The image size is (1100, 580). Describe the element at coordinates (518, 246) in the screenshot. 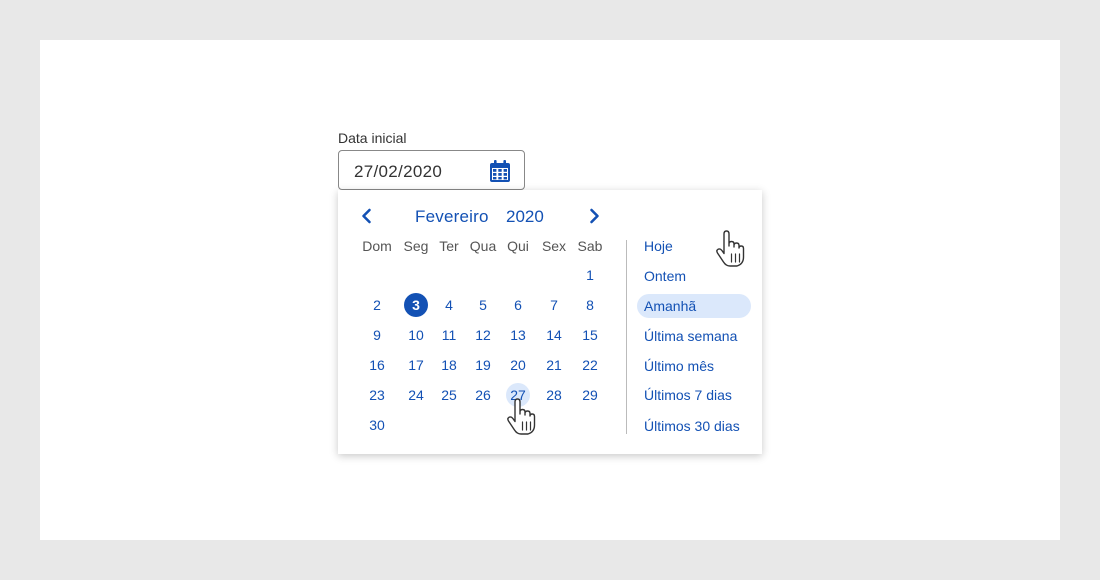

I see `weekday-label: Qui` at that location.